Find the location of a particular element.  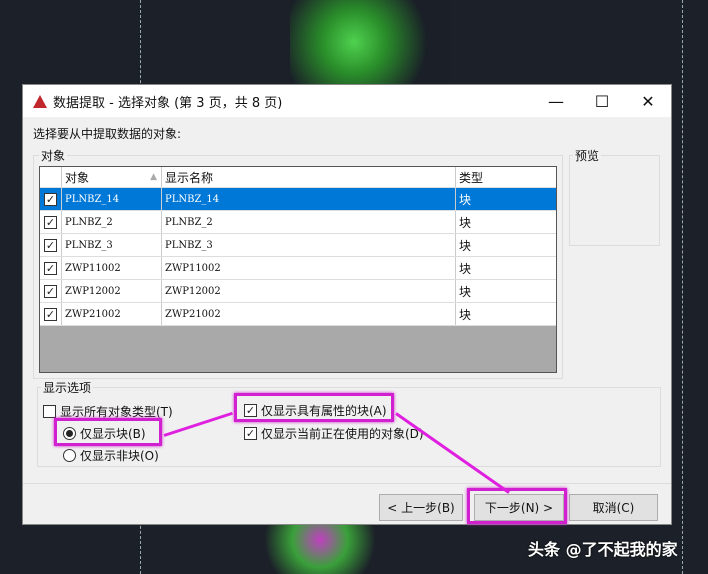

object-name: ZWP21002 is located at coordinates (112, 314).